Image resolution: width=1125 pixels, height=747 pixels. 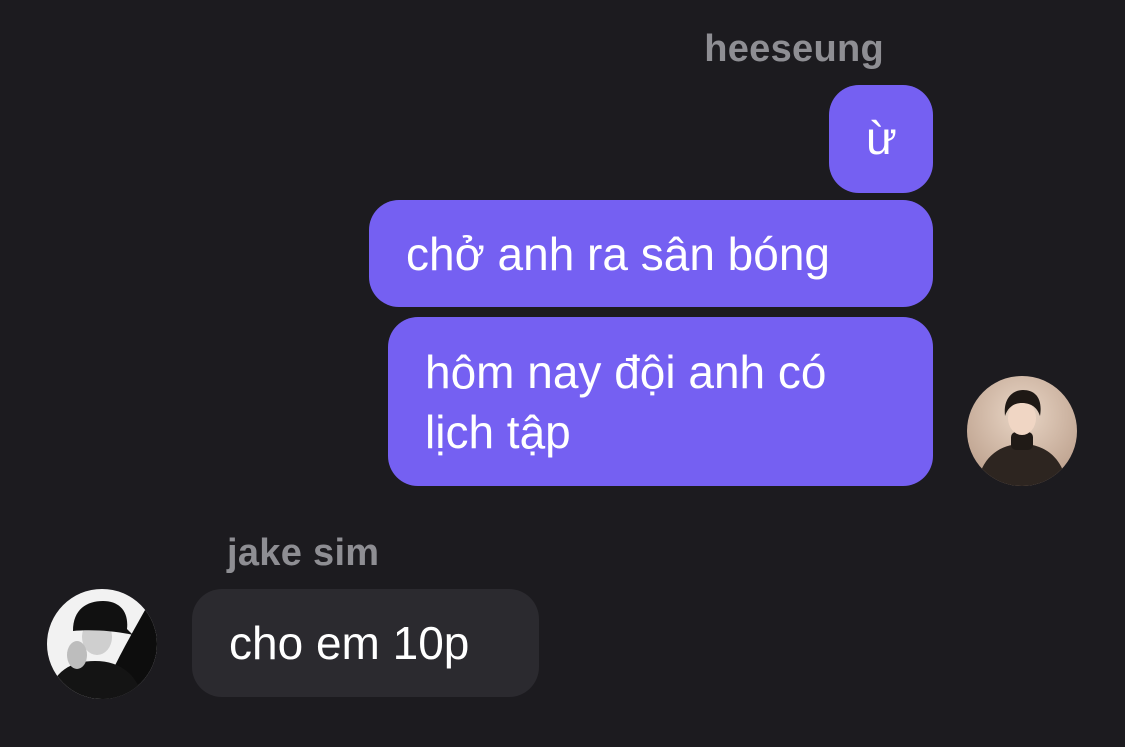 I want to click on avatar-heeseung, so click(x=1022, y=431).